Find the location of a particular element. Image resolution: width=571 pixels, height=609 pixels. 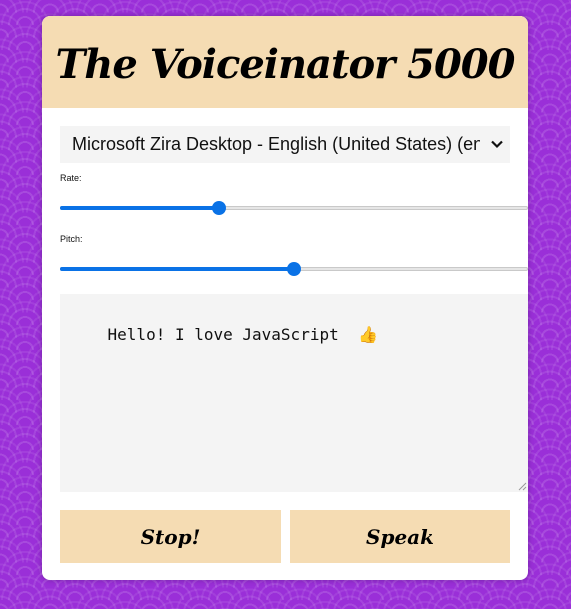

rate-slider-thumb is located at coordinates (219, 208).